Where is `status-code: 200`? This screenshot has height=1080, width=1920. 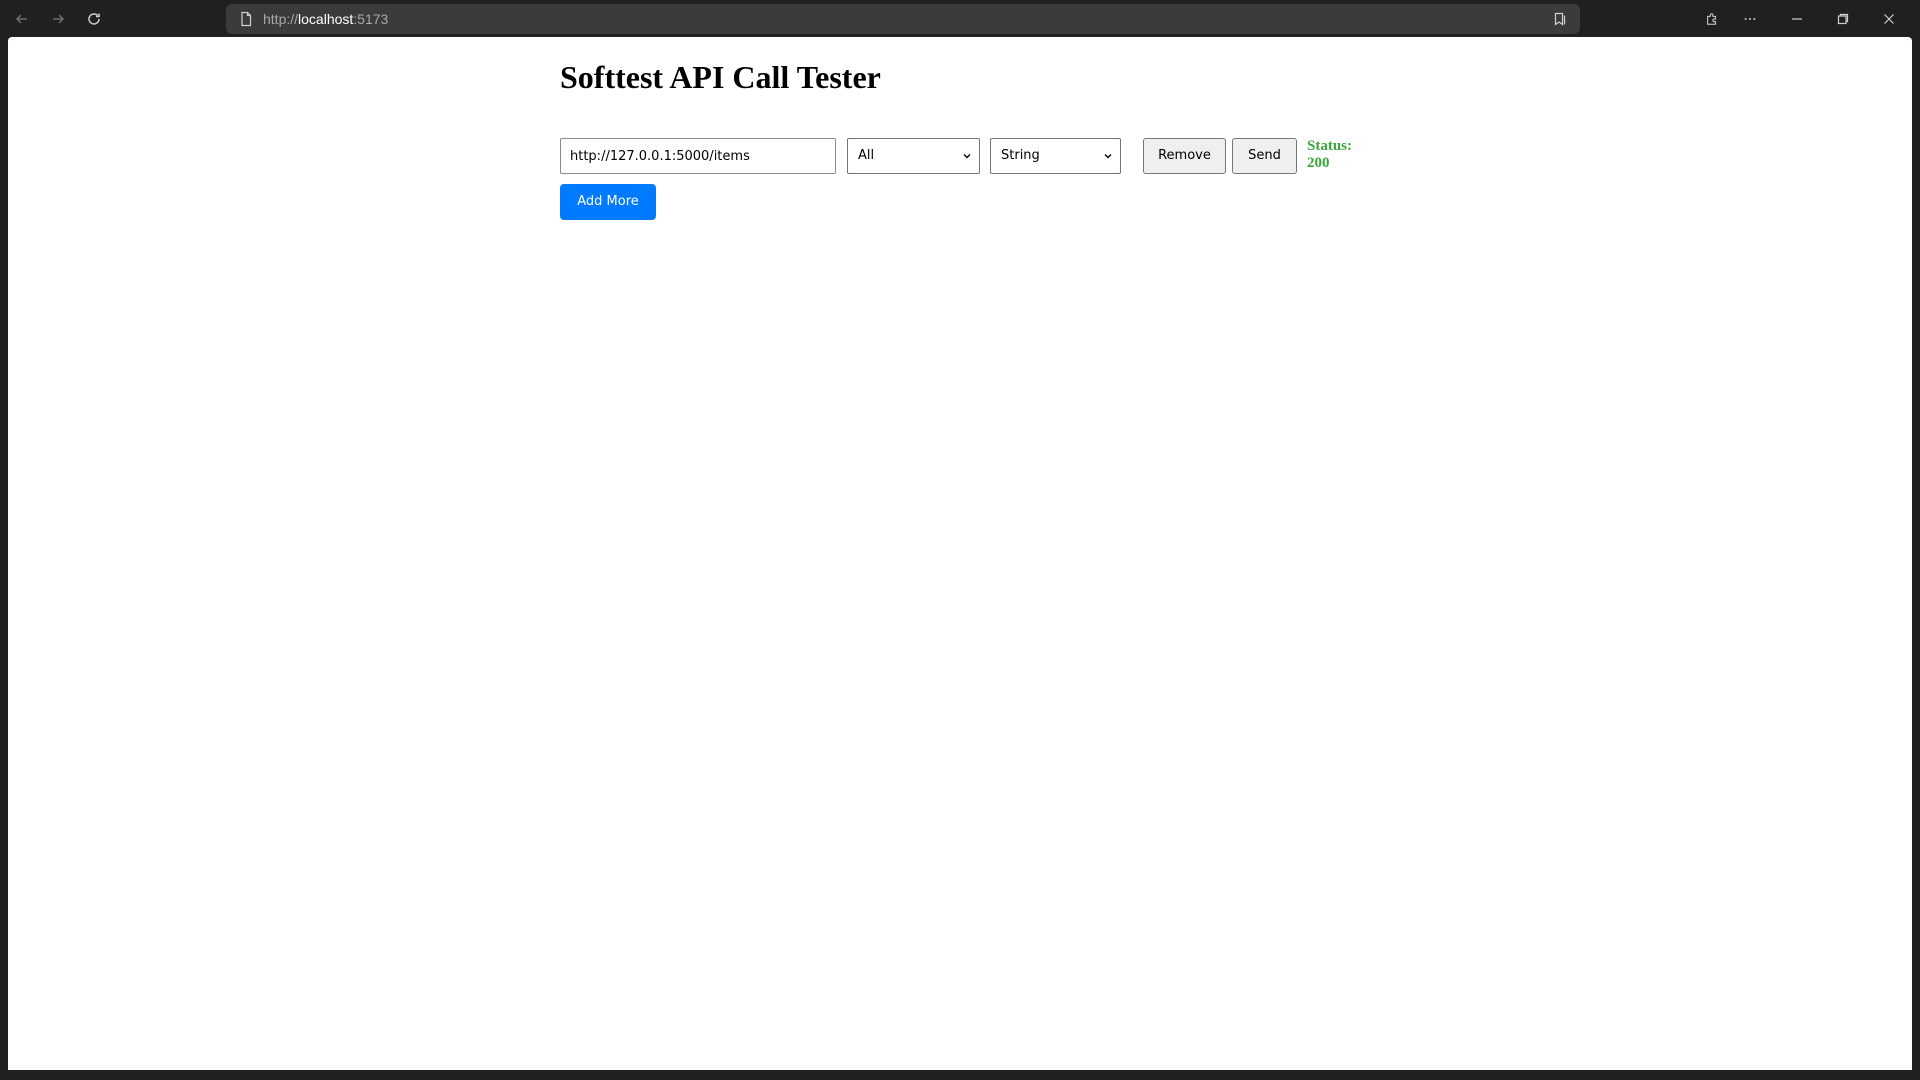
status-code: 200 is located at coordinates (1318, 163).